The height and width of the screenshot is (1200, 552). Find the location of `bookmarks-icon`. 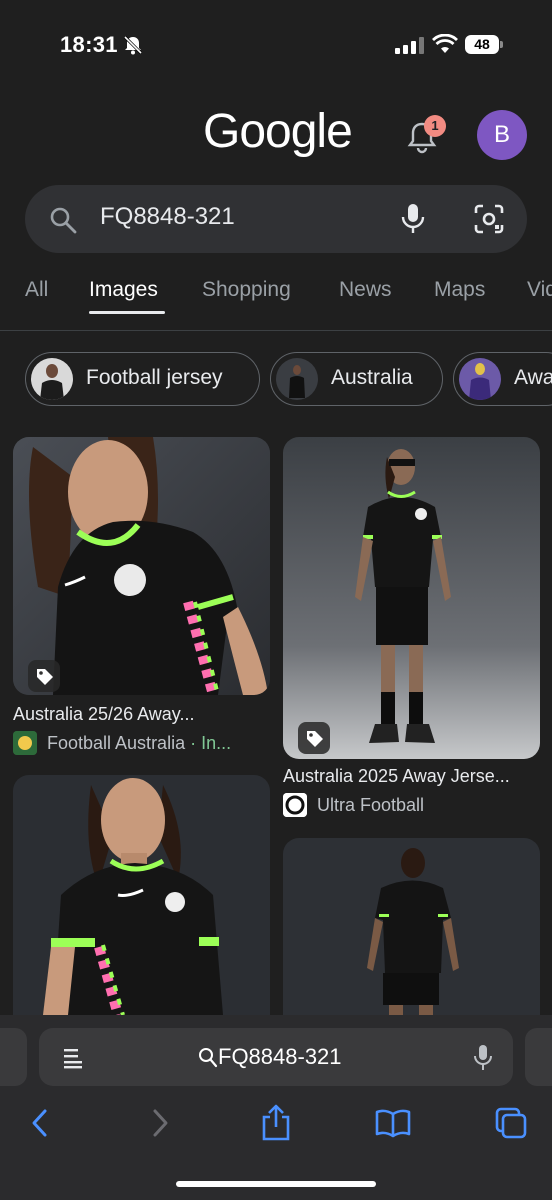

bookmarks-icon is located at coordinates (393, 1125).